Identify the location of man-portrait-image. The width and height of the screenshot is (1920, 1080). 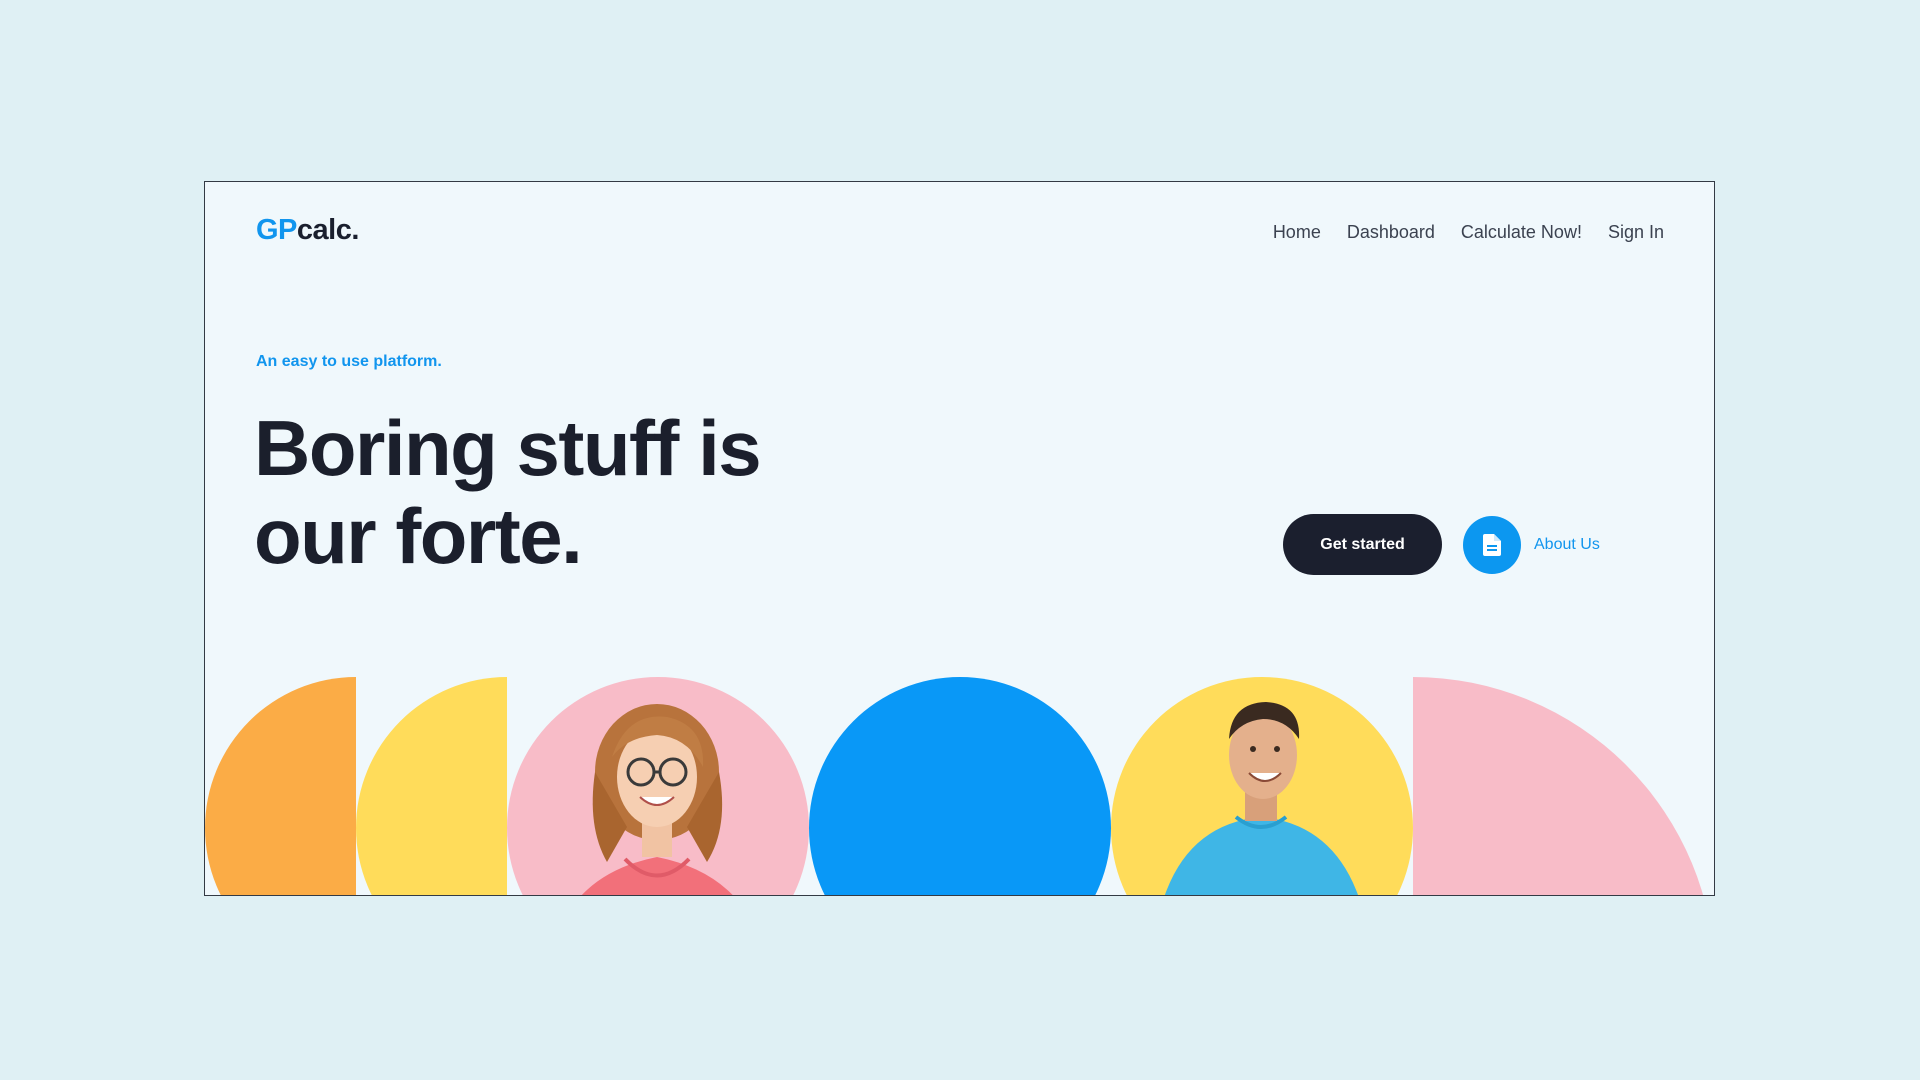
(1261, 798).